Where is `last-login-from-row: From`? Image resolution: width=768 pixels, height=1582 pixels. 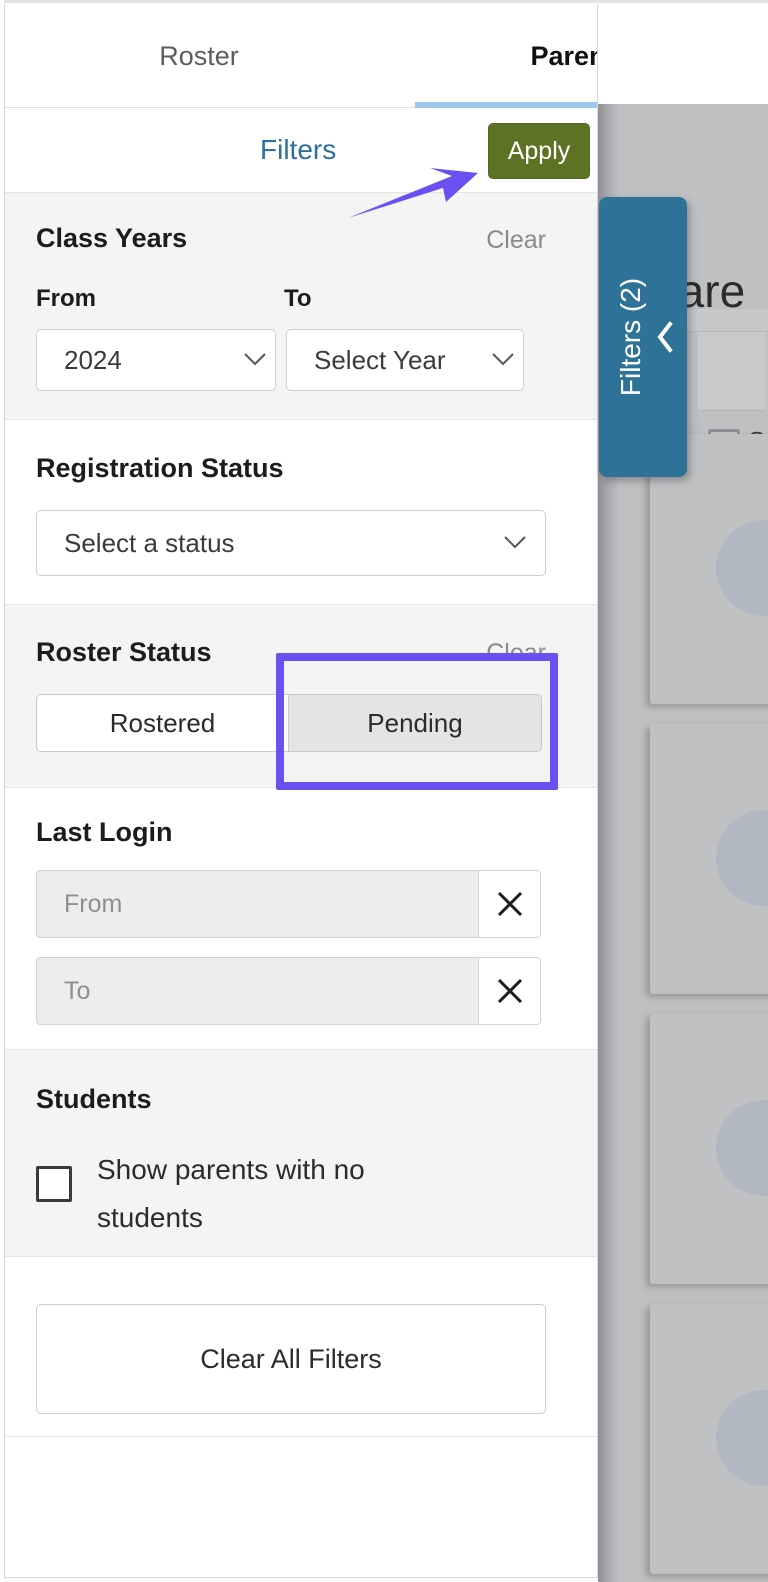 last-login-from-row: From is located at coordinates (288, 904).